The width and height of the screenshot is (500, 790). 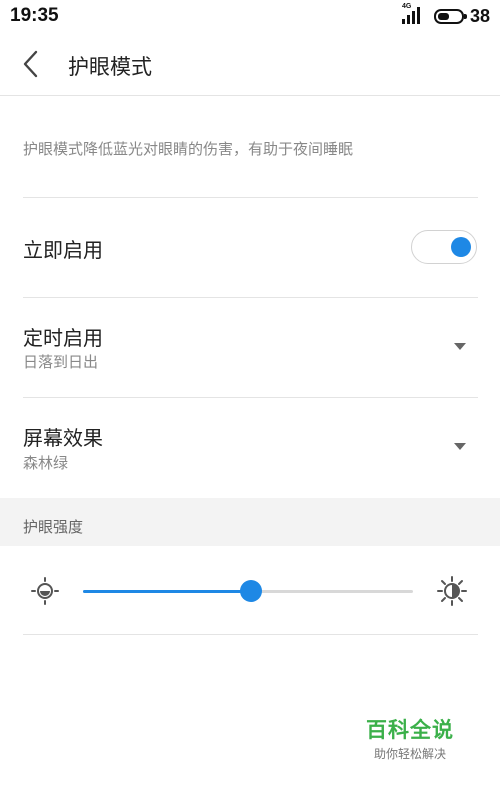 I want to click on watermark-logo: 百科全说 助你轻松解决, so click(x=410, y=738).